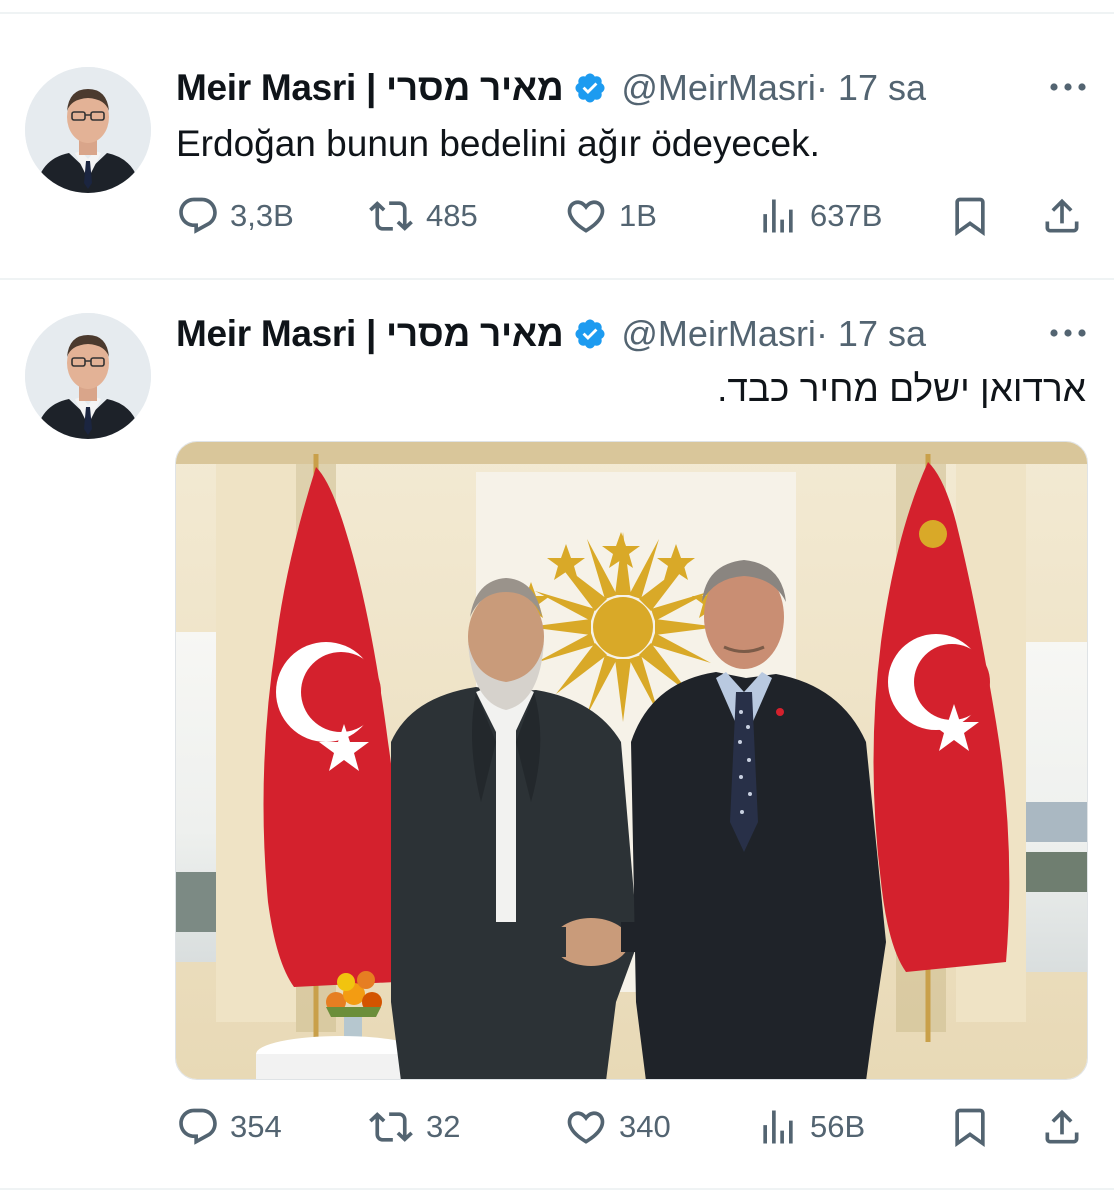 This screenshot has height=1200, width=1114. Describe the element at coordinates (846, 215) in the screenshot. I see `views-count: 637B` at that location.